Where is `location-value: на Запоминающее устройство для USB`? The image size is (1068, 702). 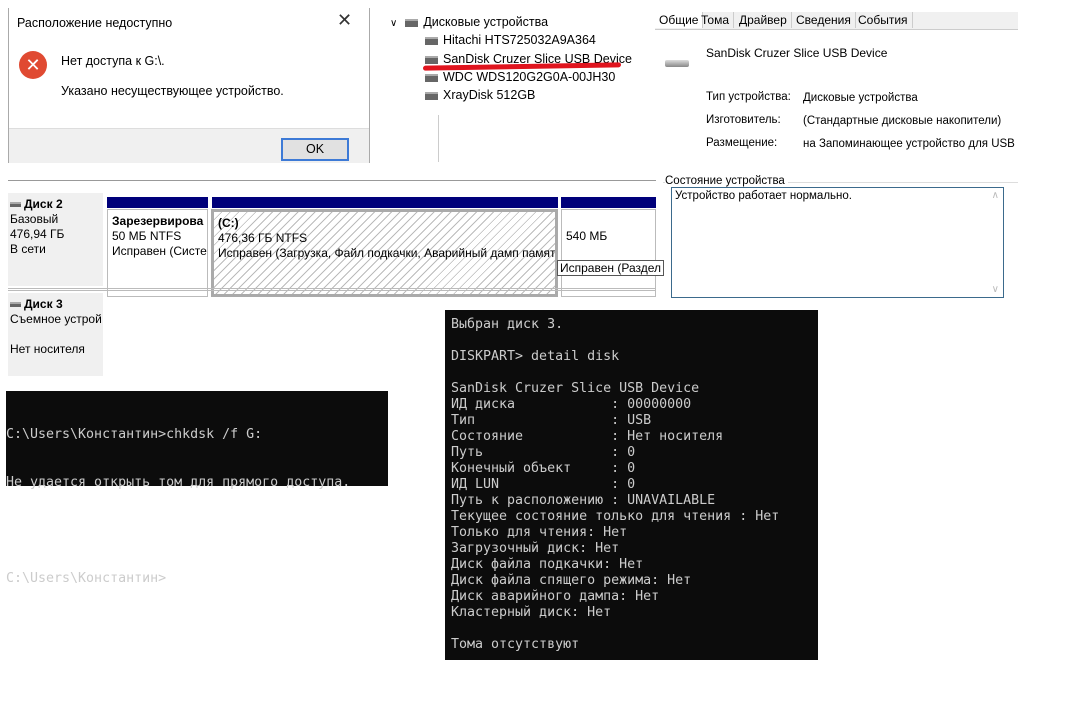
location-value: на Запоминающее устройство для USB is located at coordinates (909, 144).